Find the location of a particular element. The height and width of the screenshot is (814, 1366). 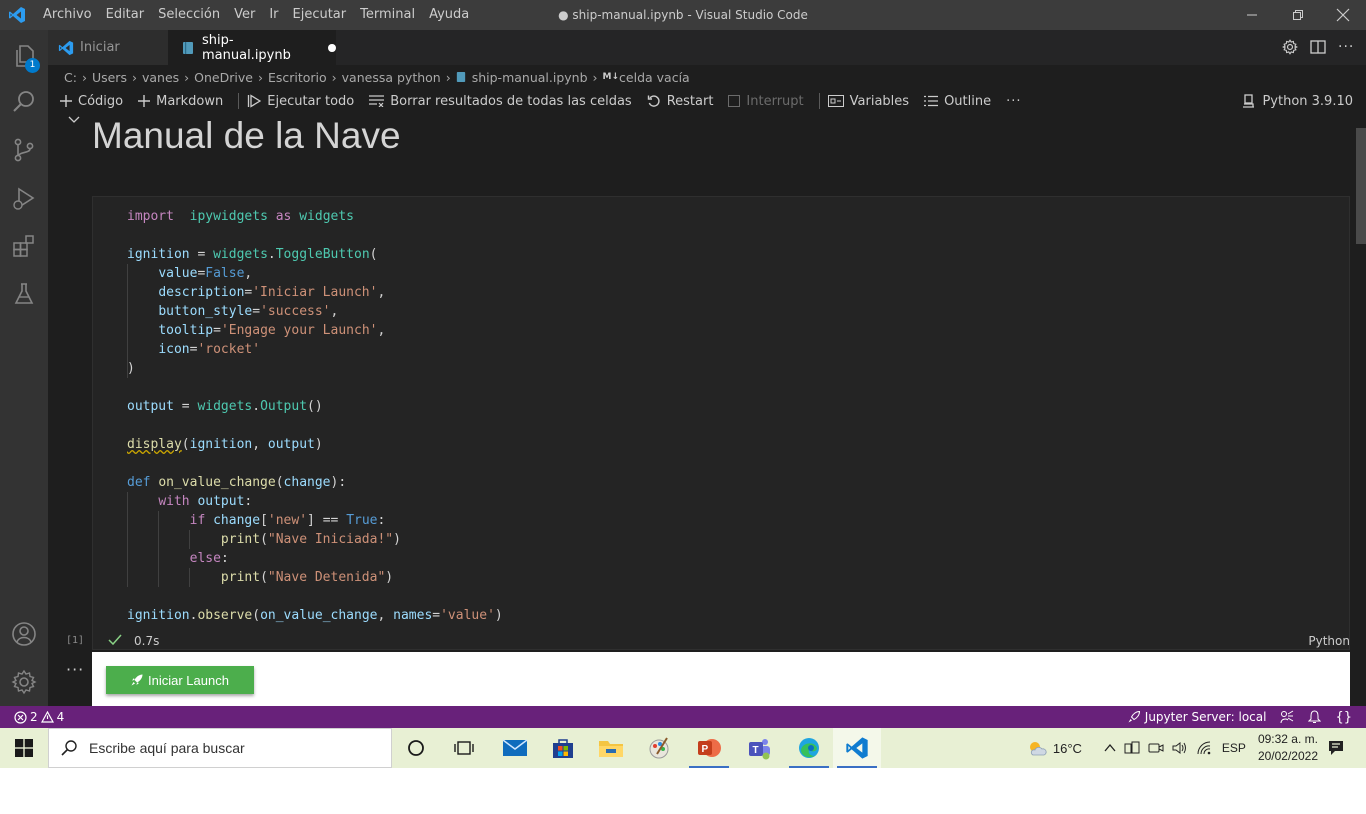

markdown-heading: Manual de la Nave is located at coordinates (246, 136).